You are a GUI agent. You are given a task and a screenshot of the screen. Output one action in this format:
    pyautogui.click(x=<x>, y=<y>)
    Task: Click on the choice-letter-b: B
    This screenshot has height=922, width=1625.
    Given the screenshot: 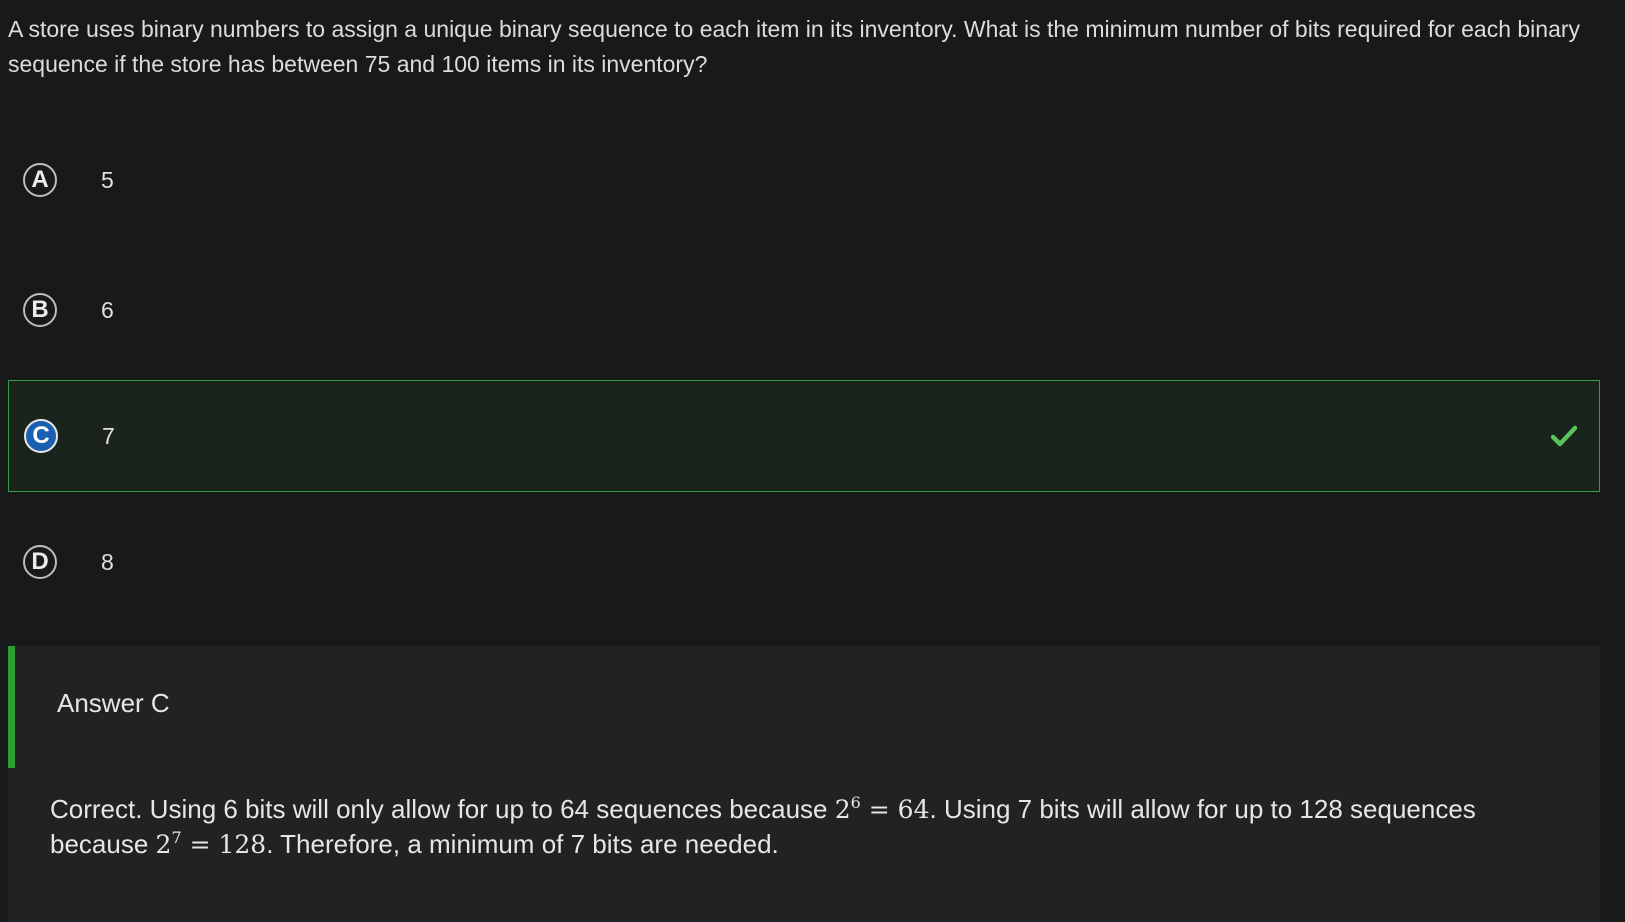 What is the action you would take?
    pyautogui.click(x=40, y=310)
    